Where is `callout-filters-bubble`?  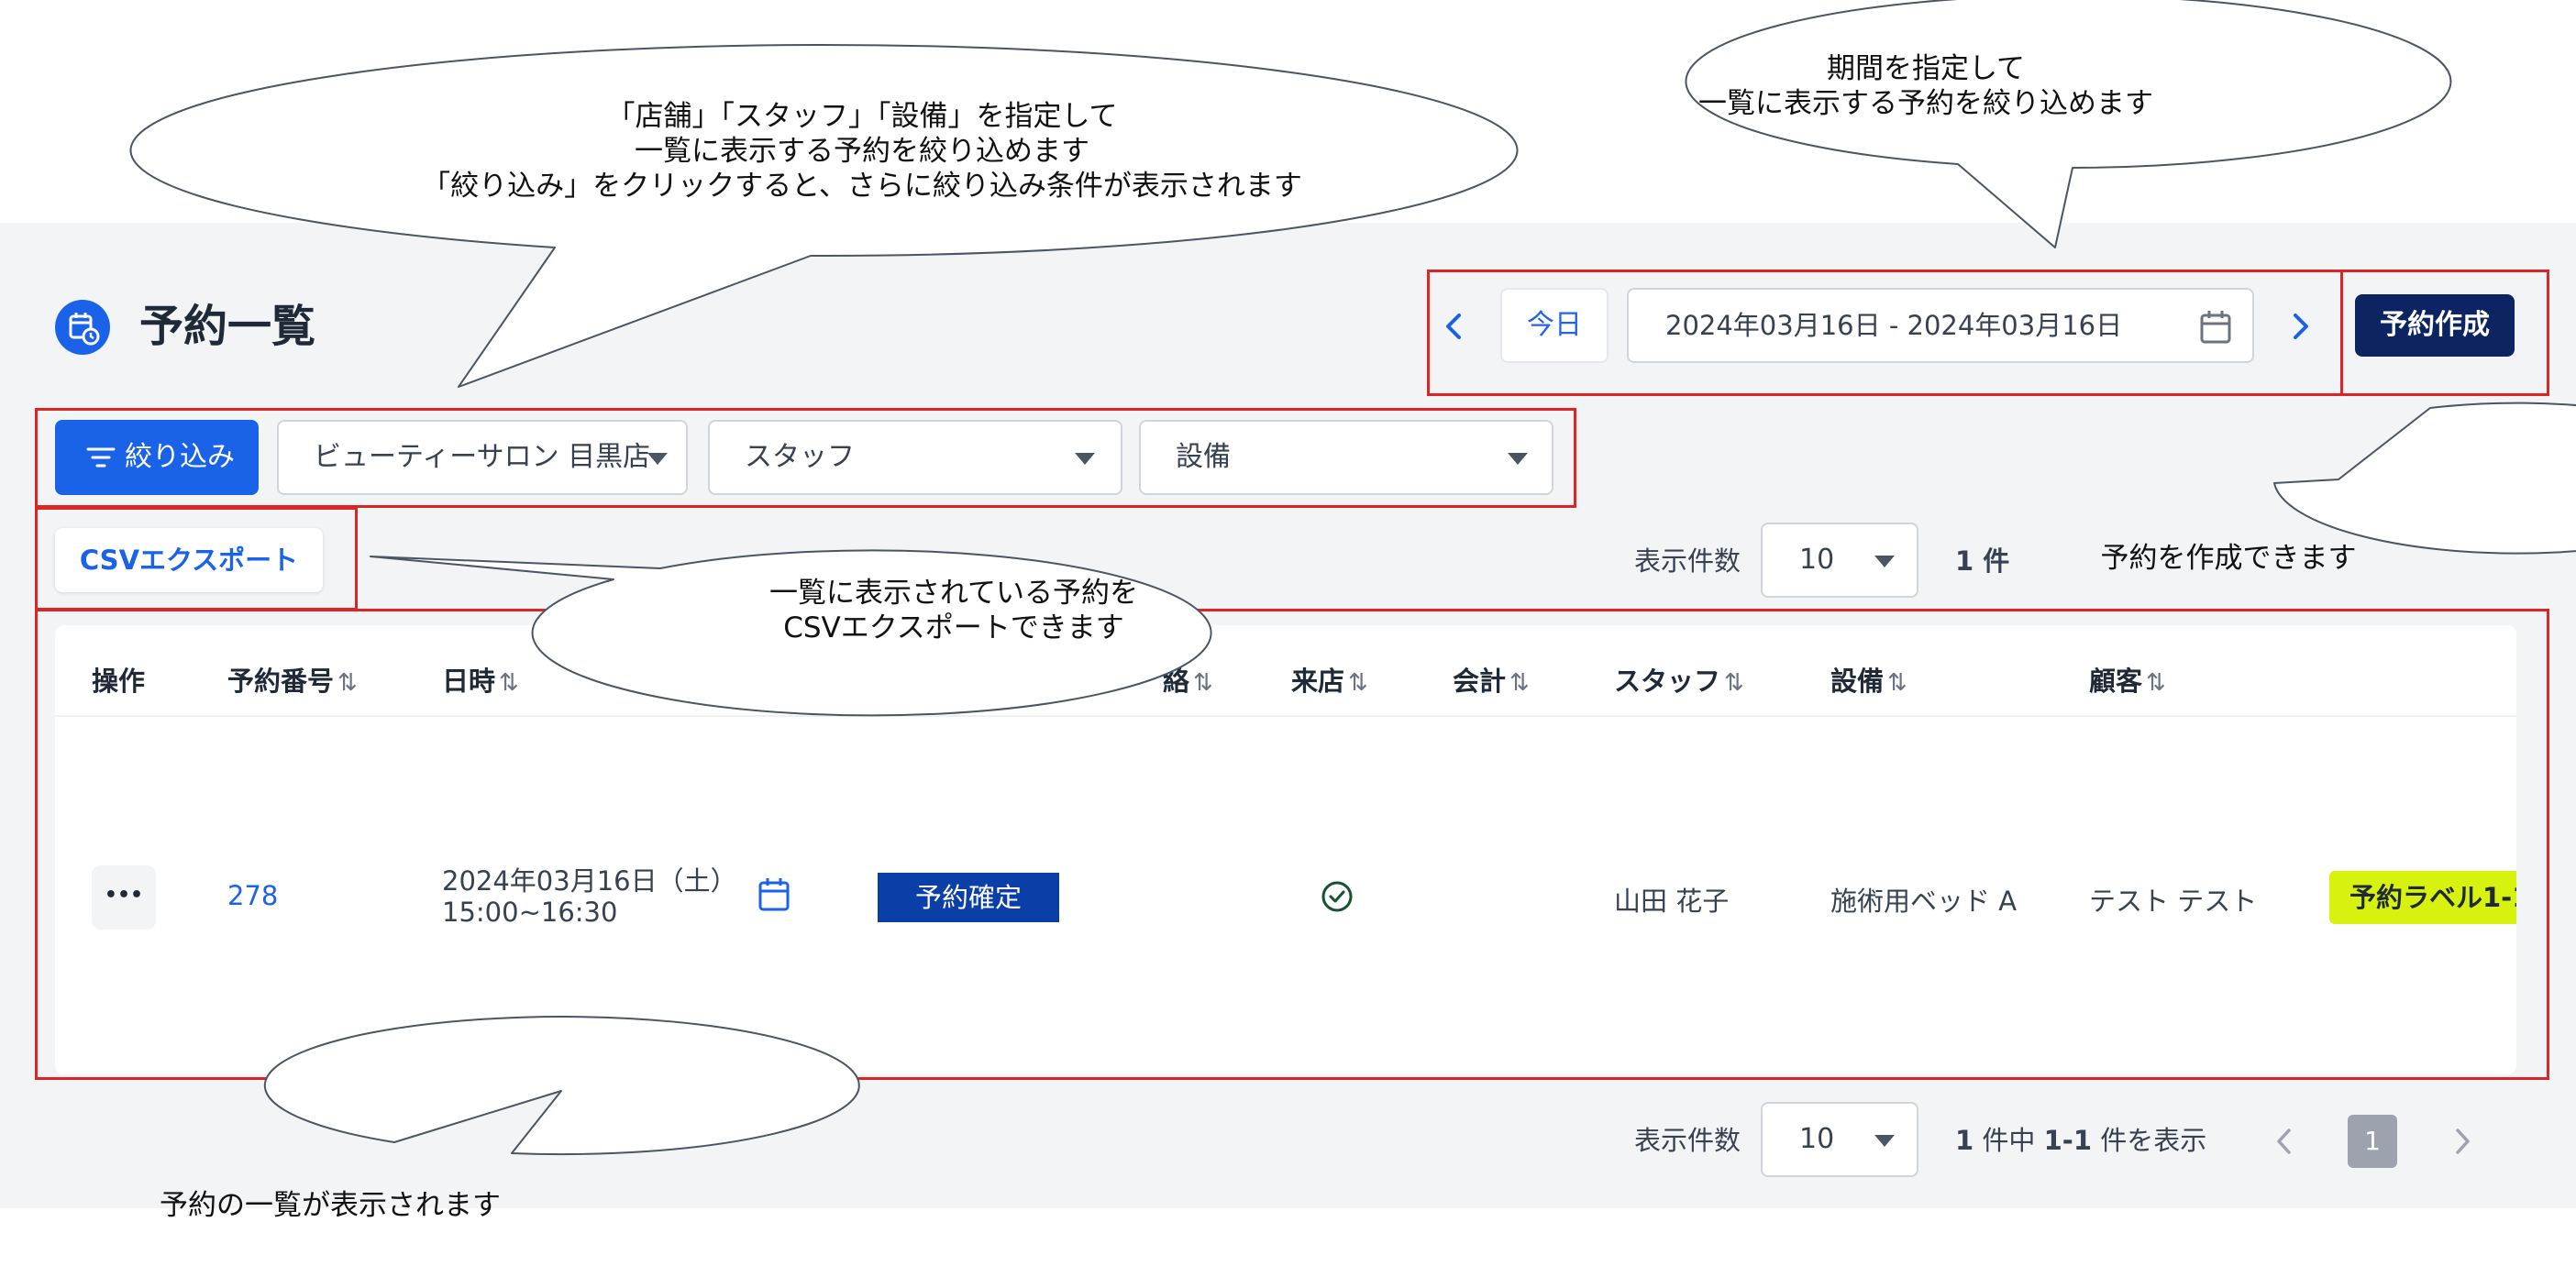
callout-filters-bubble is located at coordinates (824, 216).